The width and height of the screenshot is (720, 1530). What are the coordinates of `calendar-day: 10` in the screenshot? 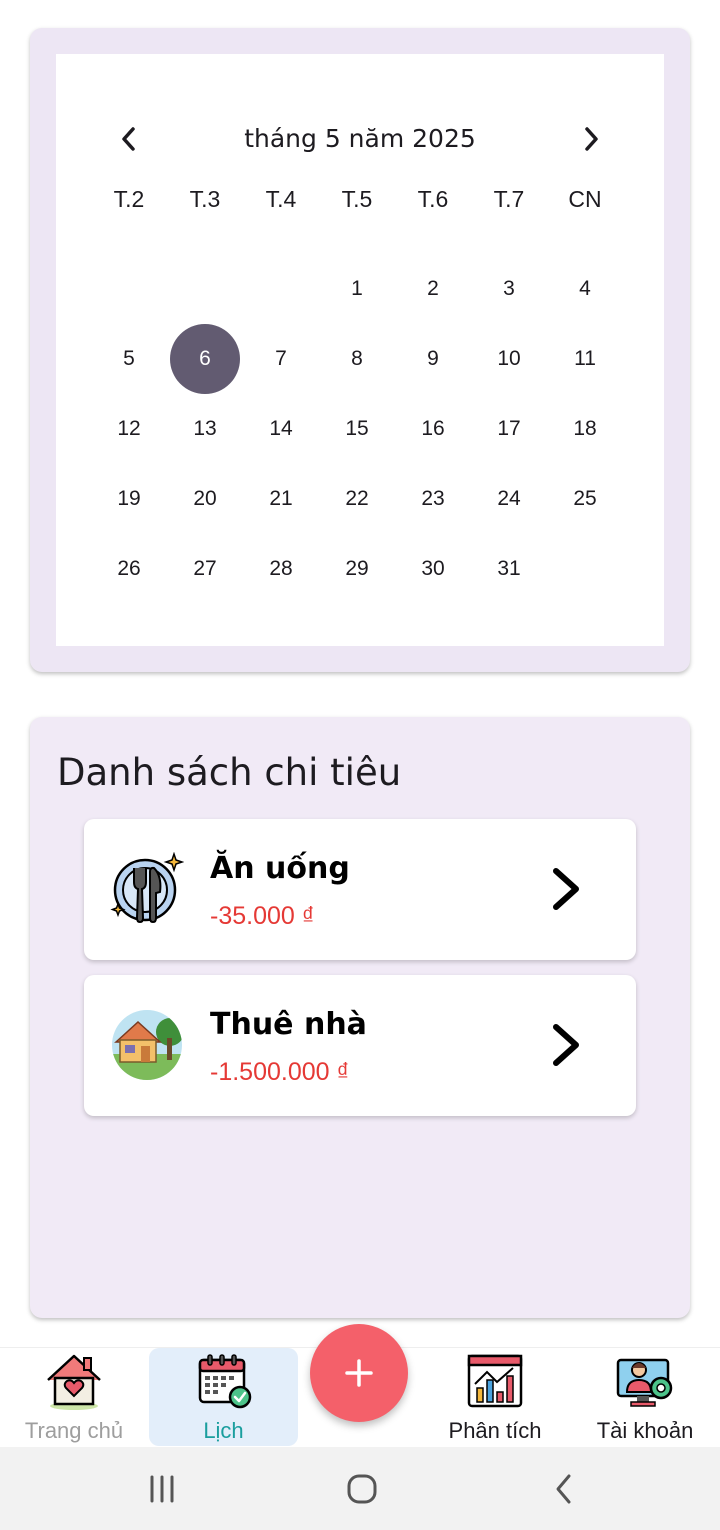 It's located at (509, 359).